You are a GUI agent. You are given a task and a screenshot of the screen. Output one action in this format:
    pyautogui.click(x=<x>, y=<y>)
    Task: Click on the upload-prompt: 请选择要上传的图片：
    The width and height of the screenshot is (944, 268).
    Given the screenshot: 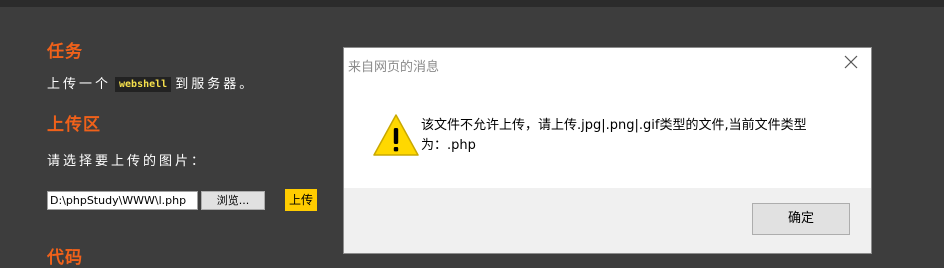 What is the action you would take?
    pyautogui.click(x=127, y=161)
    